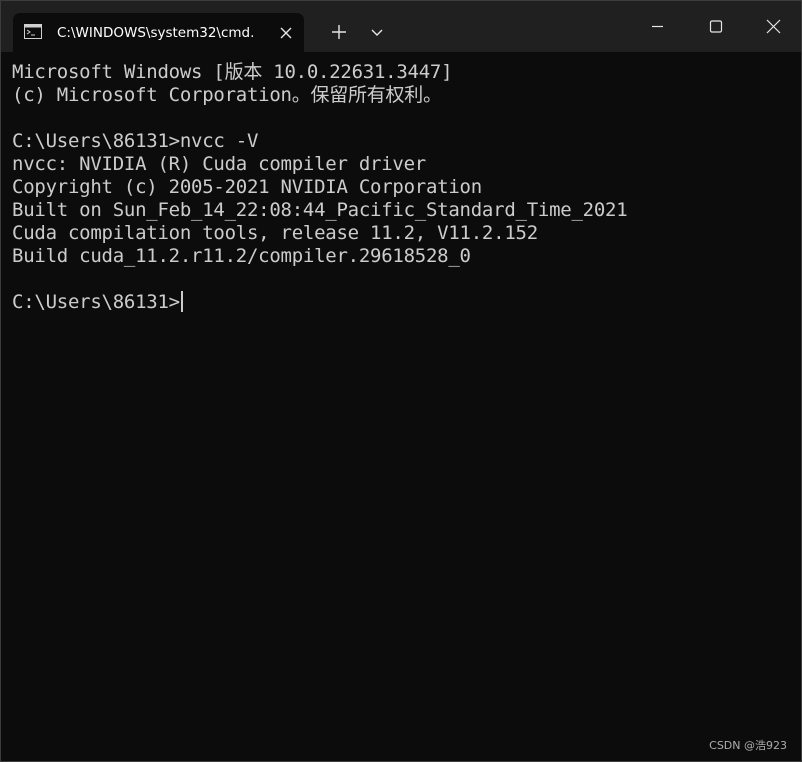 This screenshot has width=802, height=762. I want to click on tab-close-icon, so click(286, 33).